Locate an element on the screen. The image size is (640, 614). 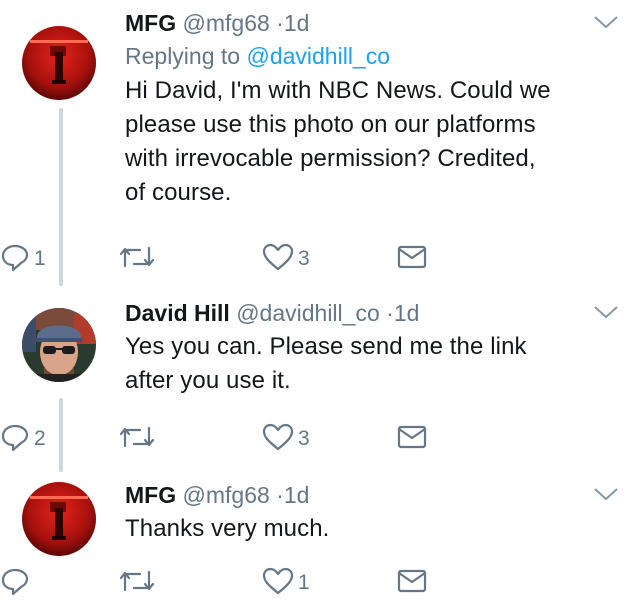
reply-button: 2 is located at coordinates (23, 439).